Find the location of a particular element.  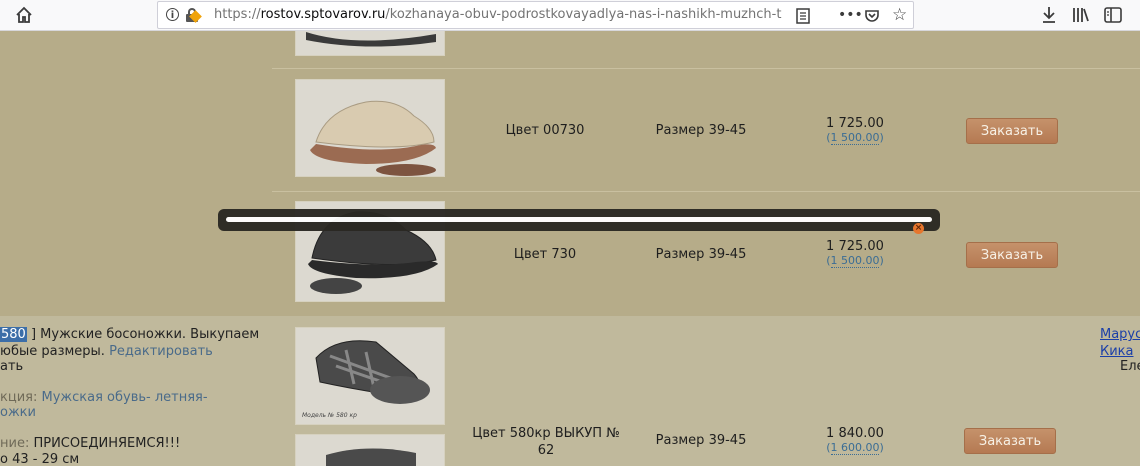

color-label: Цвет 00730 is located at coordinates (545, 130).